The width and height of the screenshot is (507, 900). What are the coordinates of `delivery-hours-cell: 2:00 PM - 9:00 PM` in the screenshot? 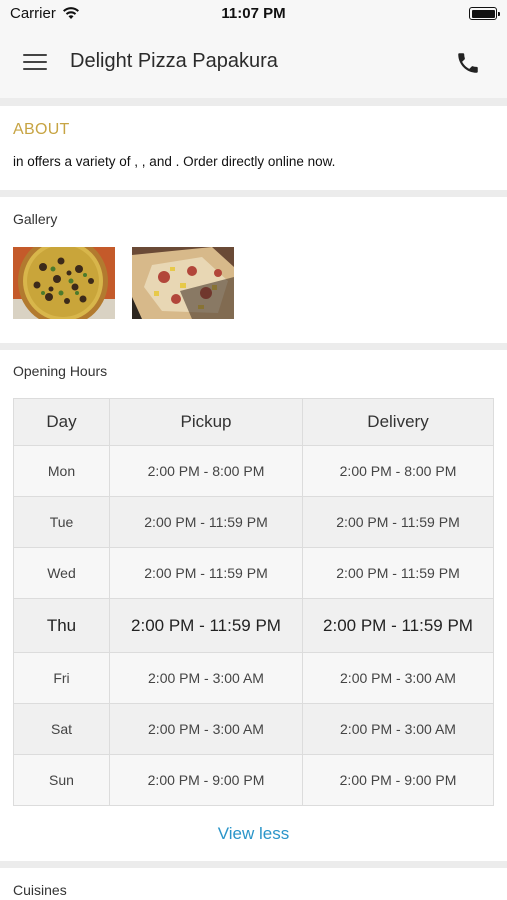 It's located at (398, 780).